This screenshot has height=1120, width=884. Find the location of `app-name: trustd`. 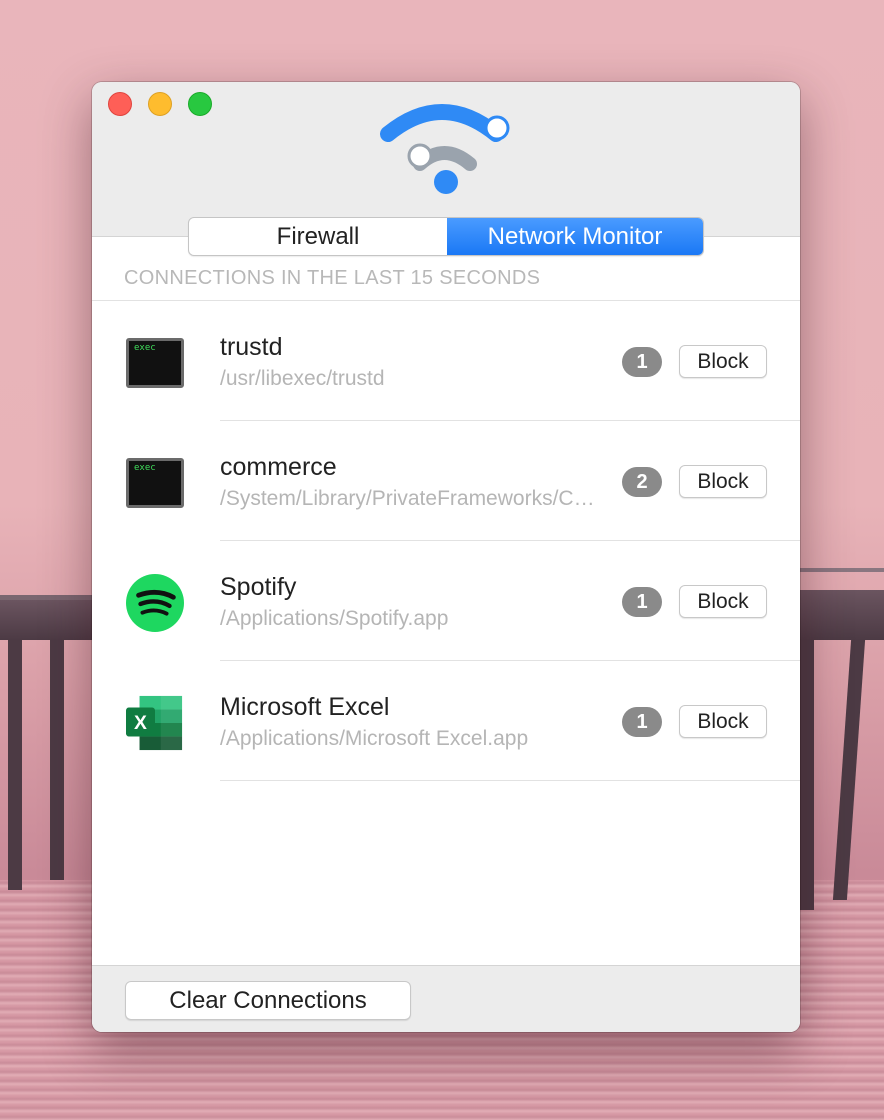

app-name: trustd is located at coordinates (251, 347).